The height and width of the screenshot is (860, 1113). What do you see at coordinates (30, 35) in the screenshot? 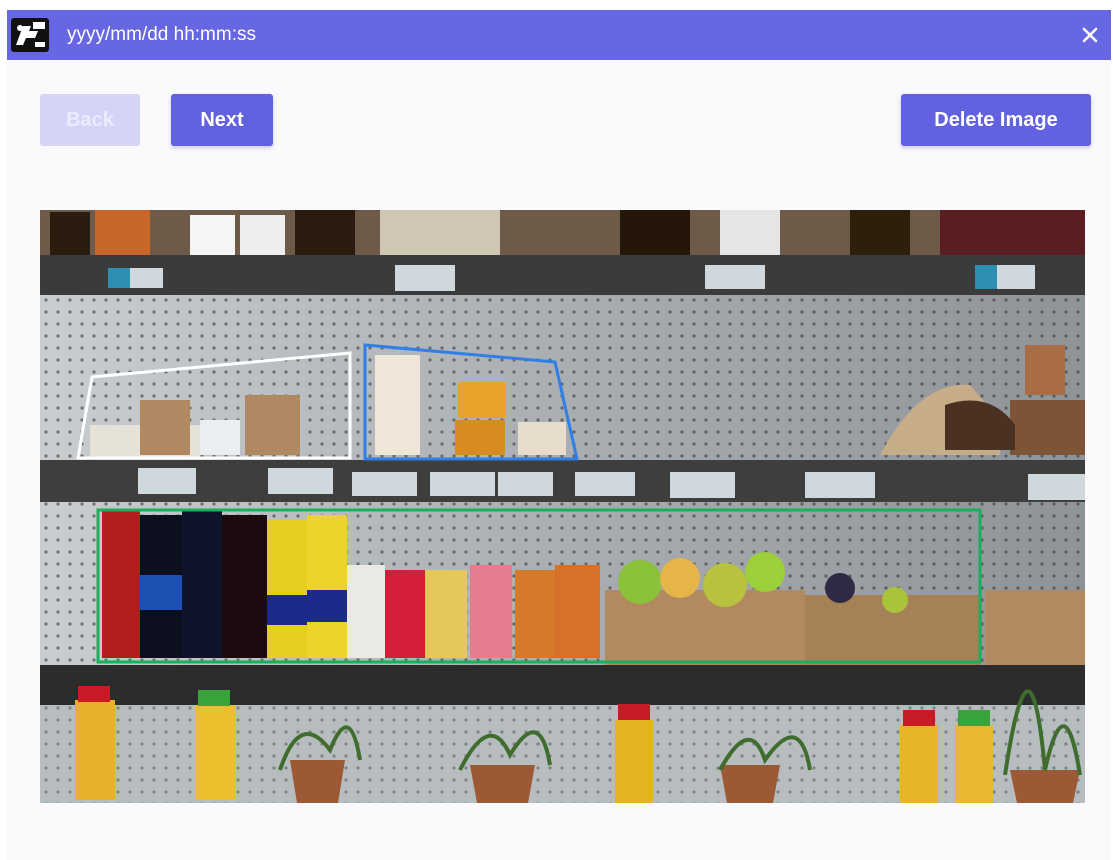
I see `app-logo-icon` at bounding box center [30, 35].